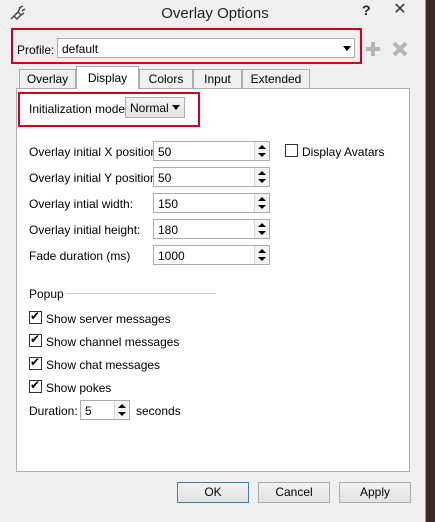  Describe the element at coordinates (85, 230) in the screenshot. I see `height-label: Overlay initial height:` at that location.